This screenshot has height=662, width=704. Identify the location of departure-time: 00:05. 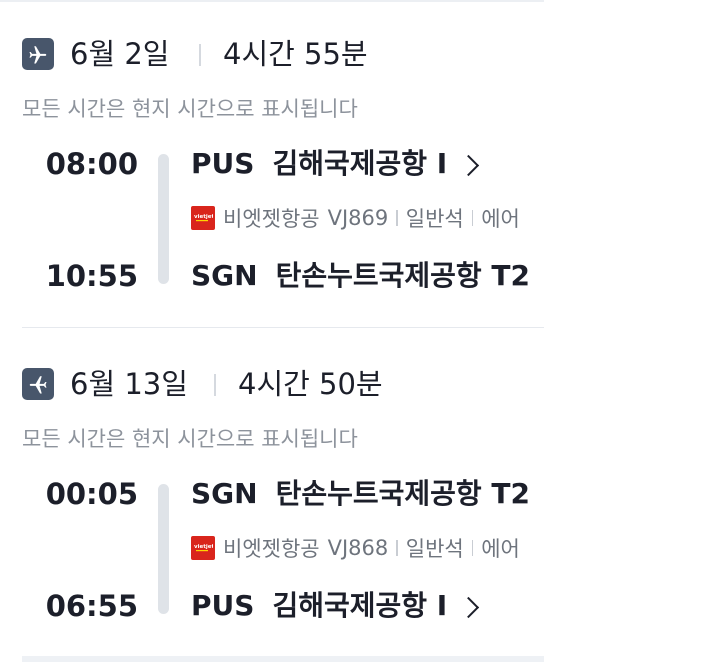
(91, 494).